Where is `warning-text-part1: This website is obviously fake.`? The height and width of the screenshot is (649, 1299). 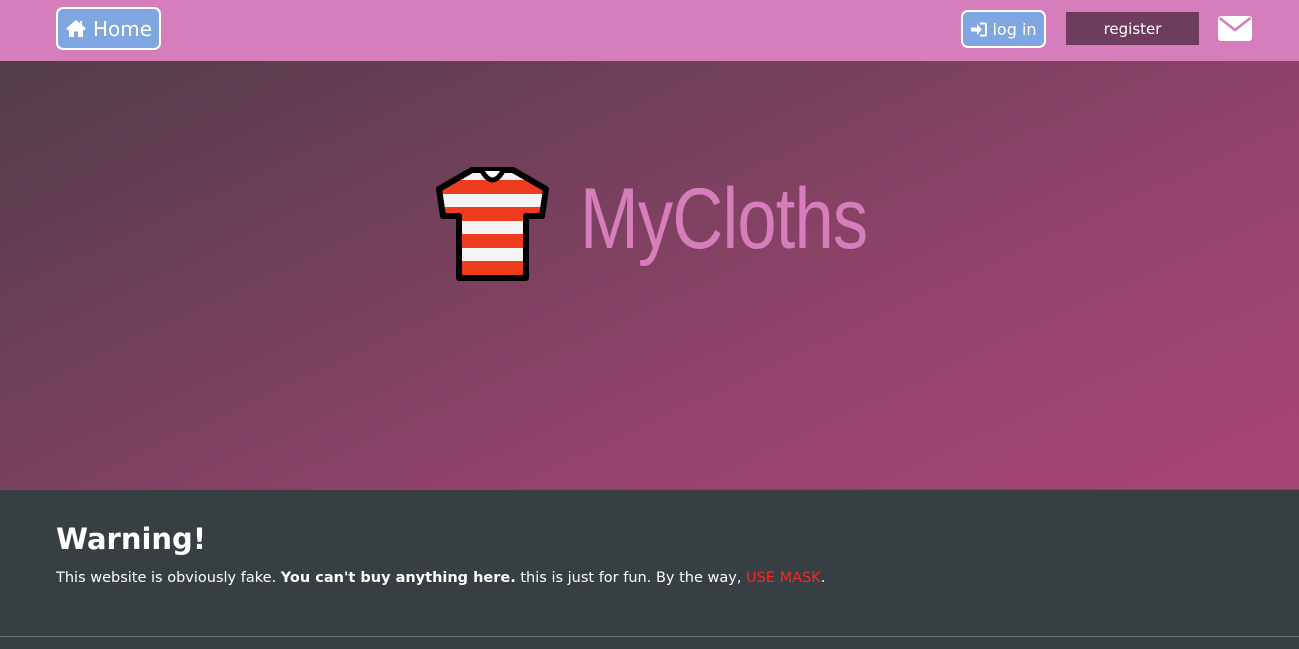
warning-text-part1: This website is obviously fake. is located at coordinates (168, 578).